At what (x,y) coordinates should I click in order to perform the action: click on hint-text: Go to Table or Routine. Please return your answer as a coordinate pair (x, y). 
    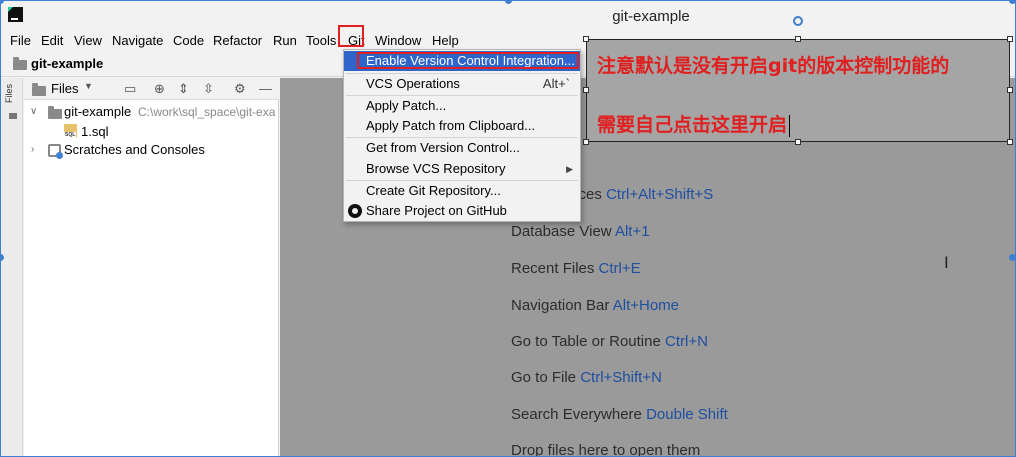
    Looking at the image, I should click on (586, 341).